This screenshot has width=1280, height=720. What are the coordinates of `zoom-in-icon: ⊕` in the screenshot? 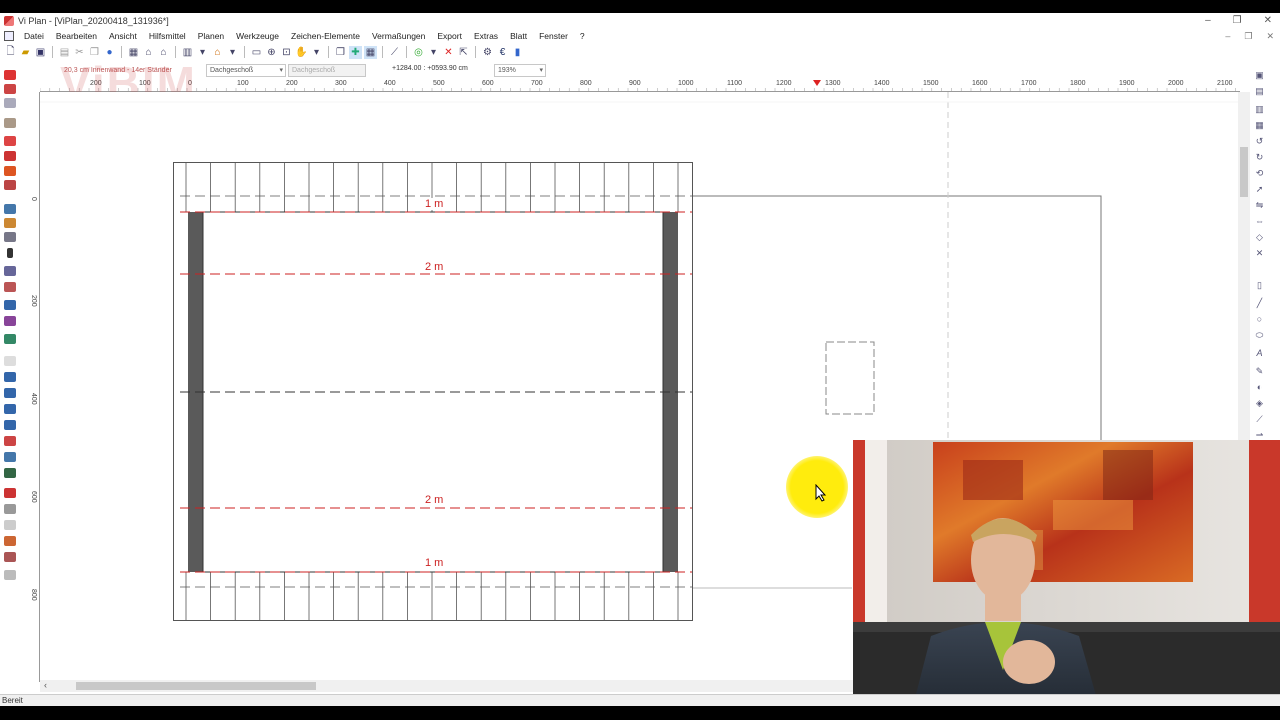 It's located at (271, 52).